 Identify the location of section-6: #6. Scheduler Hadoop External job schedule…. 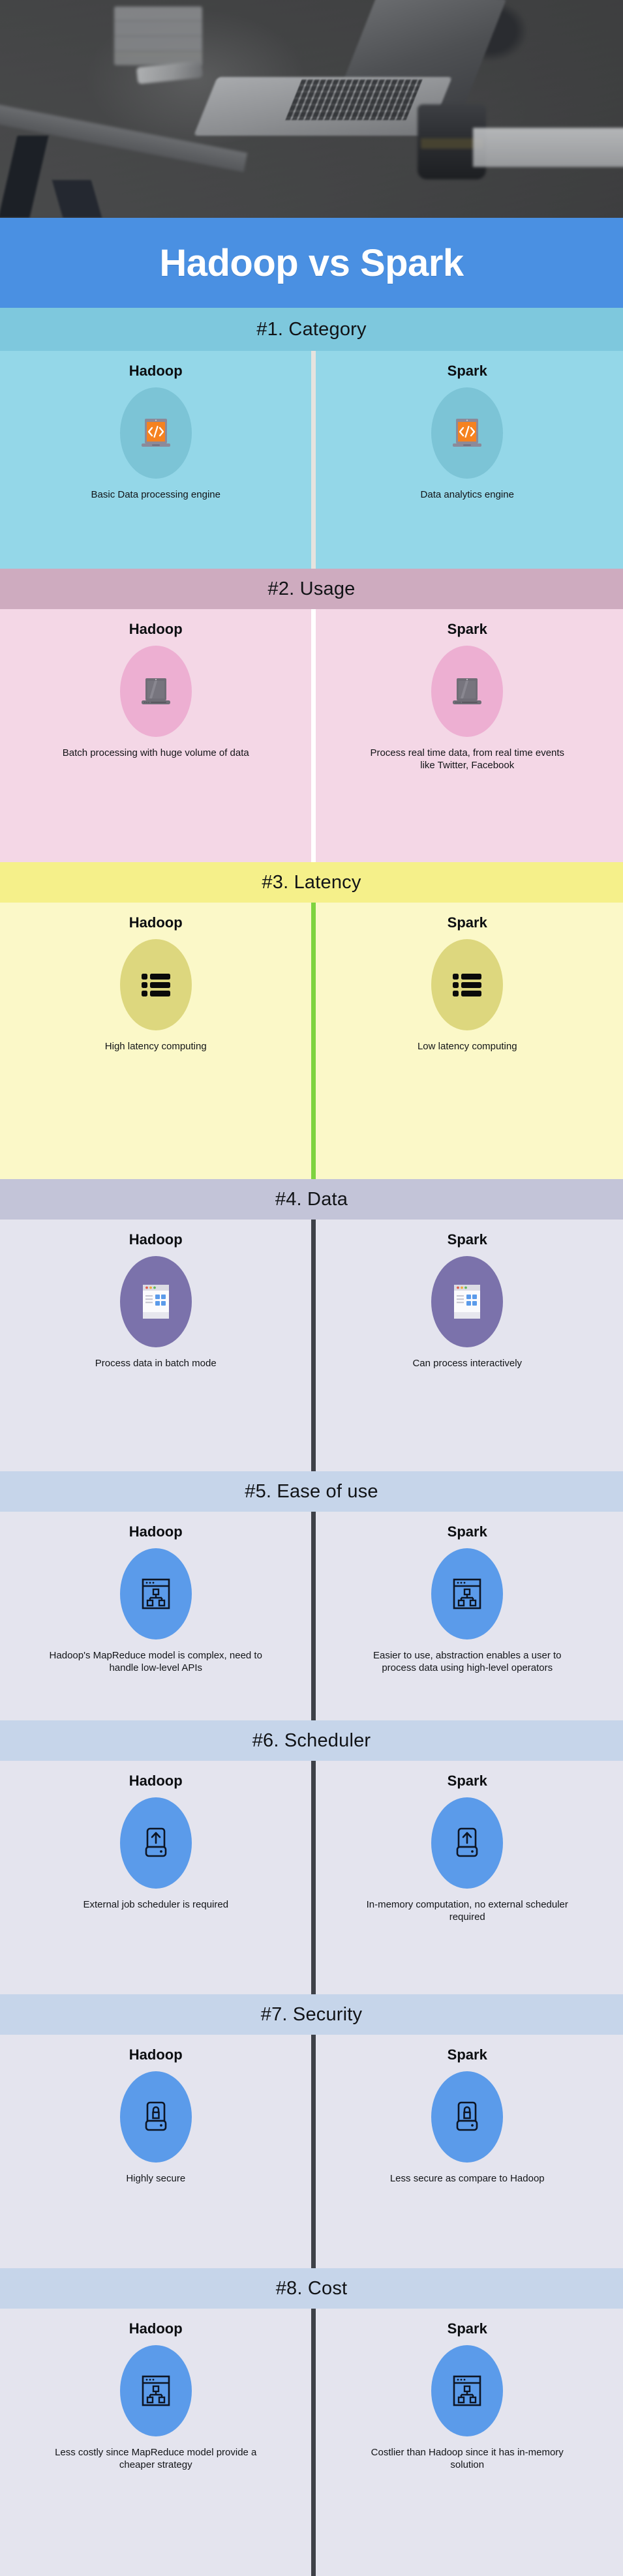
(311, 1857).